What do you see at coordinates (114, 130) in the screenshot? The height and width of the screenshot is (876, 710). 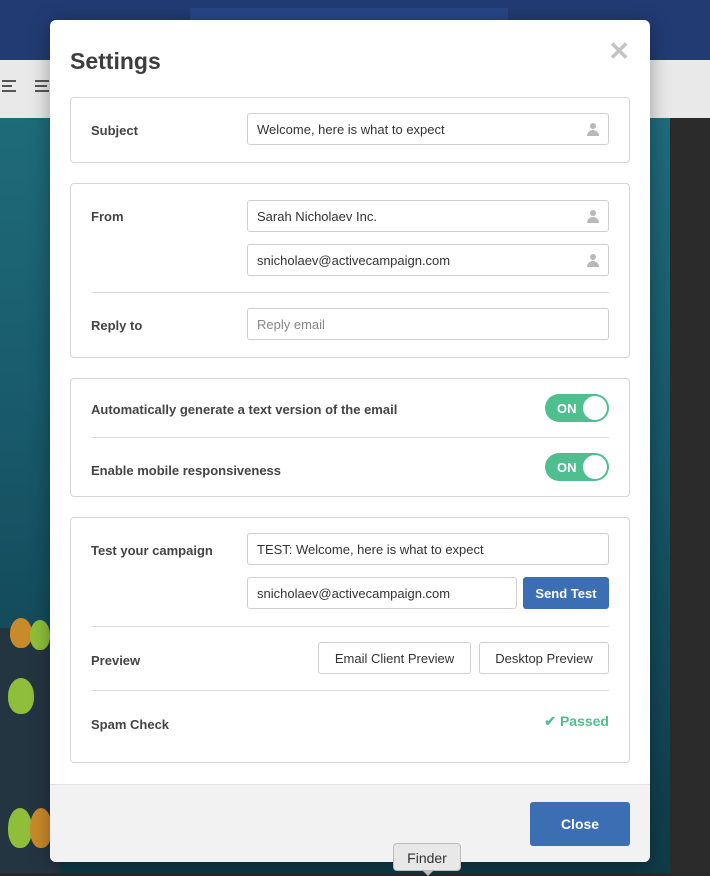 I see `subject-label: Subject` at bounding box center [114, 130].